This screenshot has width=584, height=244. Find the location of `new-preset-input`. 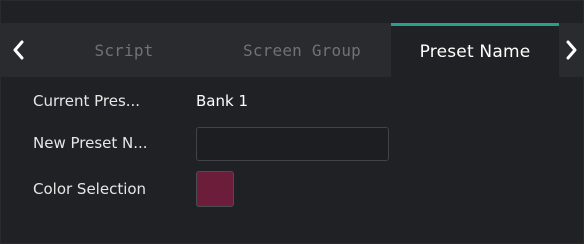

new-preset-input is located at coordinates (292, 144).